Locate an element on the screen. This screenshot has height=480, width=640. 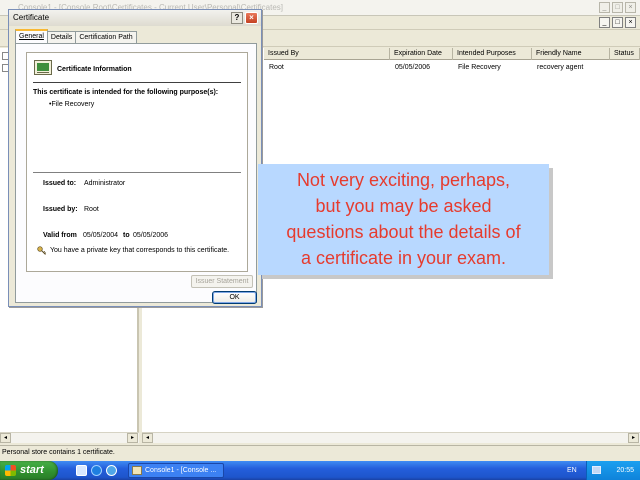
caption-line: but you may be asked is located at coordinates (403, 206).